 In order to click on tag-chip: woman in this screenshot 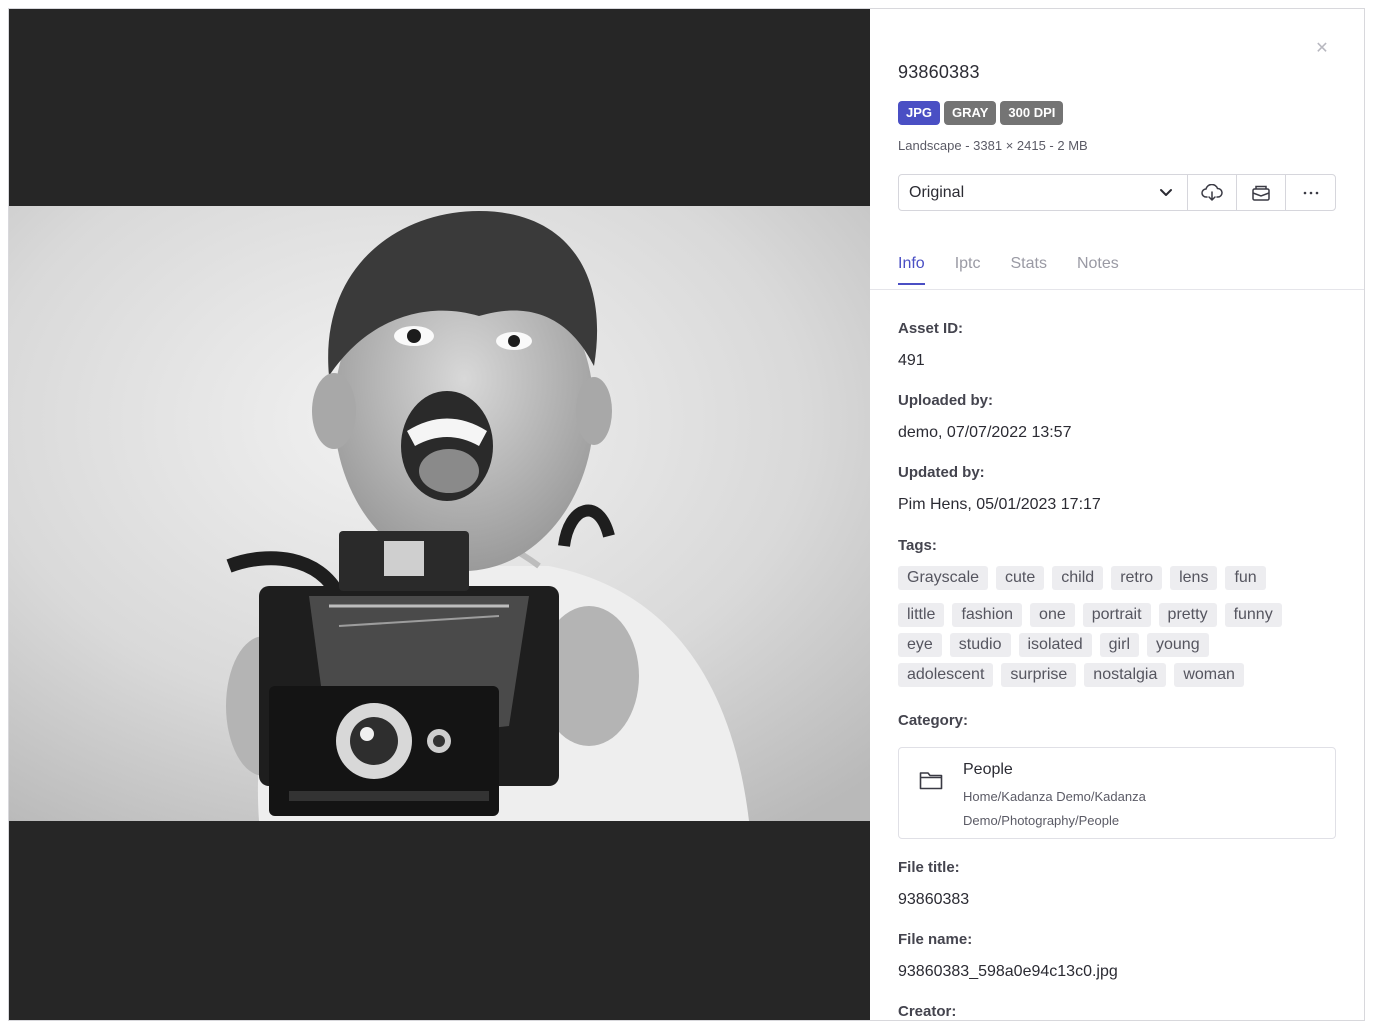, I will do `click(1209, 675)`.